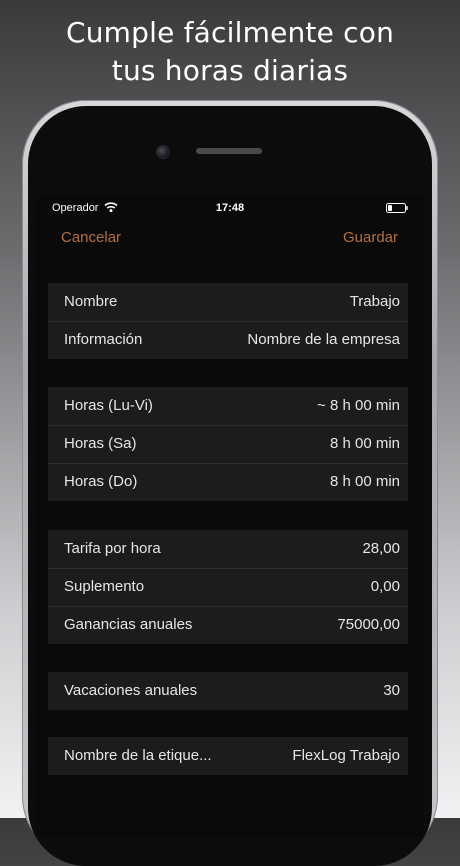 This screenshot has width=460, height=866. I want to click on row-label: Horas (Do), so click(101, 481).